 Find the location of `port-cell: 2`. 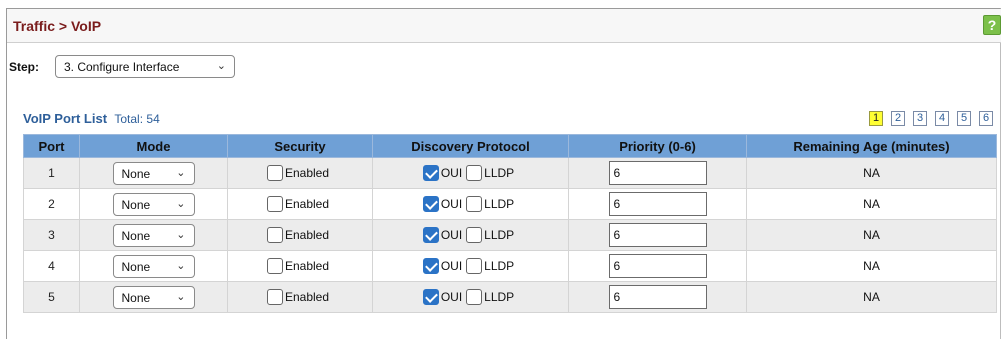

port-cell: 2 is located at coordinates (51, 204).